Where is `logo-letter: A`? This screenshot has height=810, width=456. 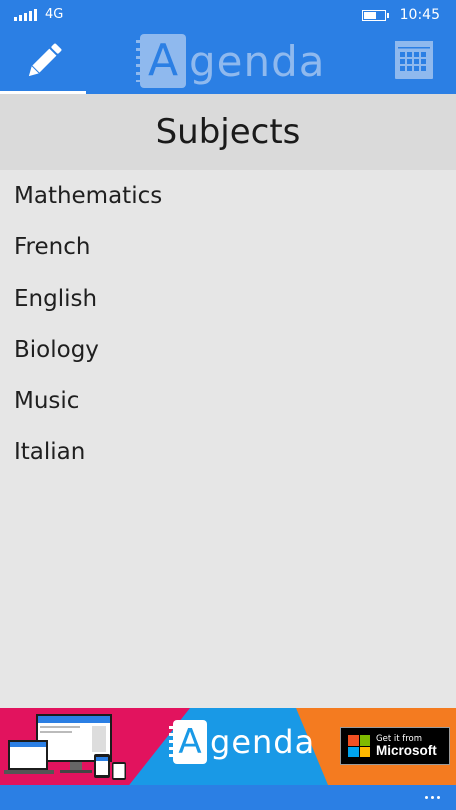 logo-letter: A is located at coordinates (163, 60).